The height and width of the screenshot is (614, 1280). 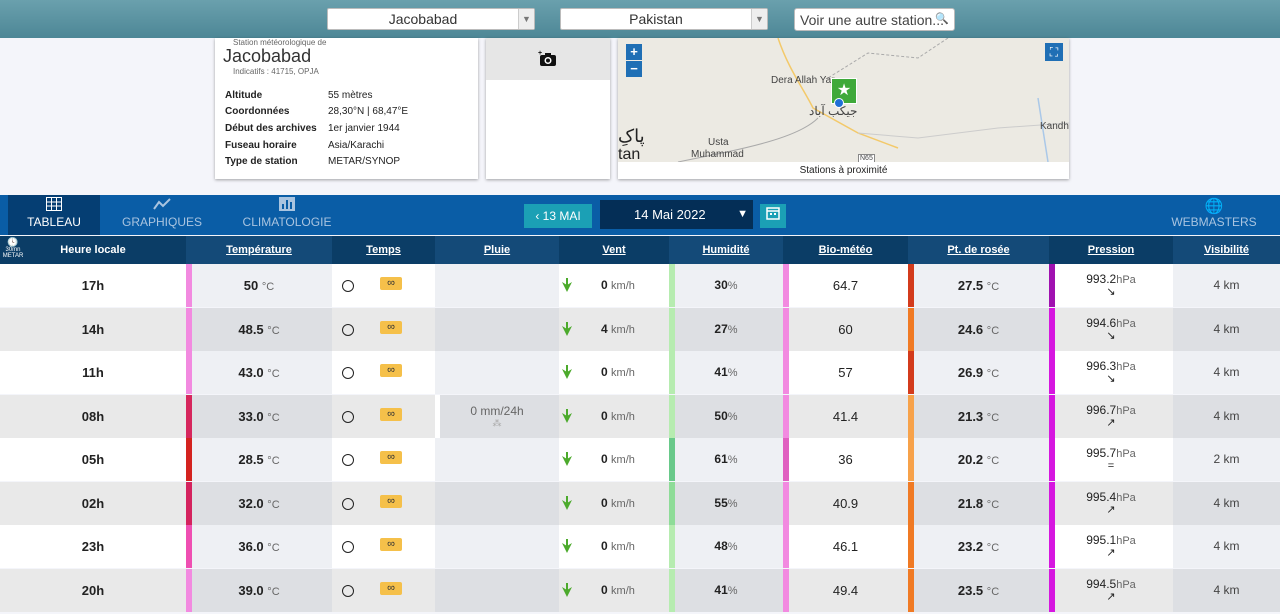 I want to click on detail-row: Type de station METAR/SYNOP, so click(x=316, y=161).